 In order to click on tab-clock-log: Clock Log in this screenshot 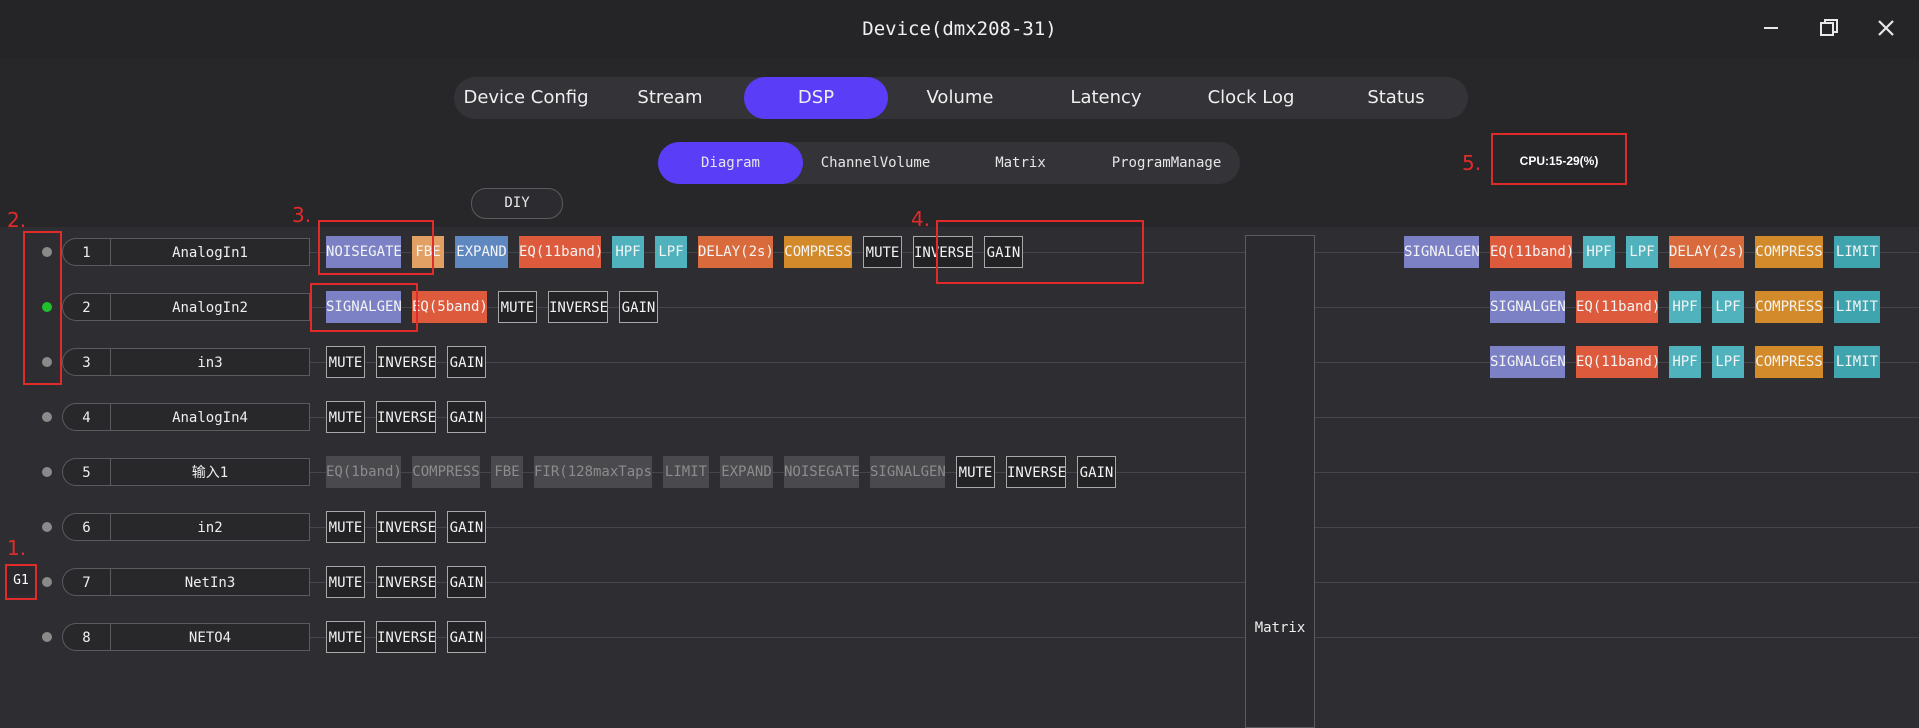, I will do `click(1251, 98)`.